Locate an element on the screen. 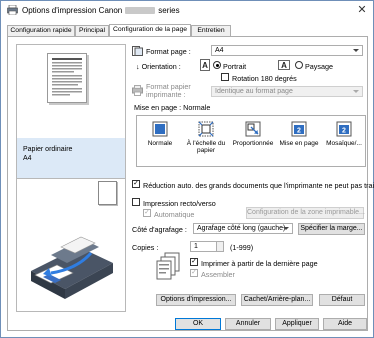  printer-illustration-icon is located at coordinates (72, 267).